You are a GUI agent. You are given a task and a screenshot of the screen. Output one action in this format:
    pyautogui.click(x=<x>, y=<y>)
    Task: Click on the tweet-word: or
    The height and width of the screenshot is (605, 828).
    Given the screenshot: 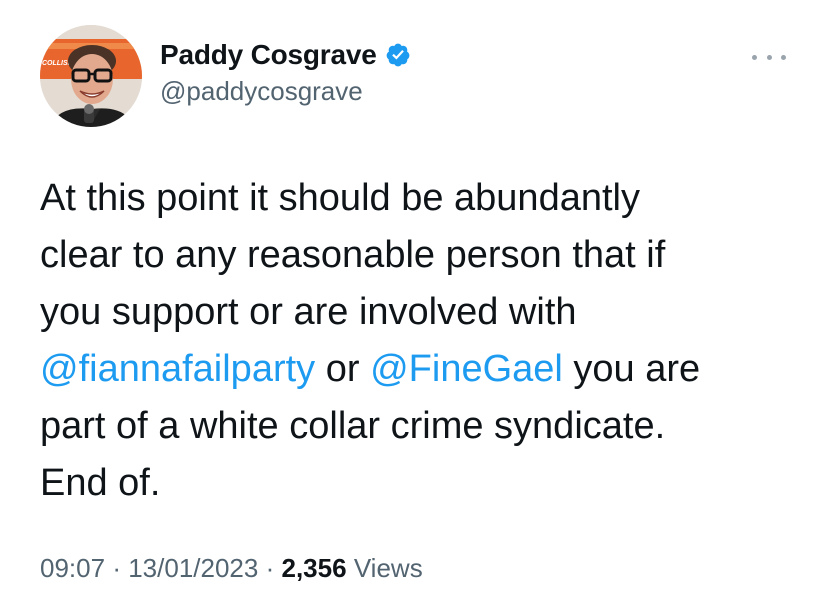 What is the action you would take?
    pyautogui.click(x=342, y=369)
    